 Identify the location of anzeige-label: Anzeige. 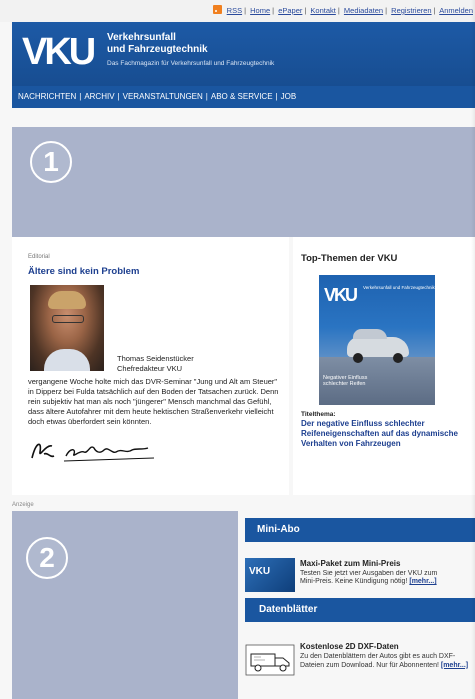
(23, 505).